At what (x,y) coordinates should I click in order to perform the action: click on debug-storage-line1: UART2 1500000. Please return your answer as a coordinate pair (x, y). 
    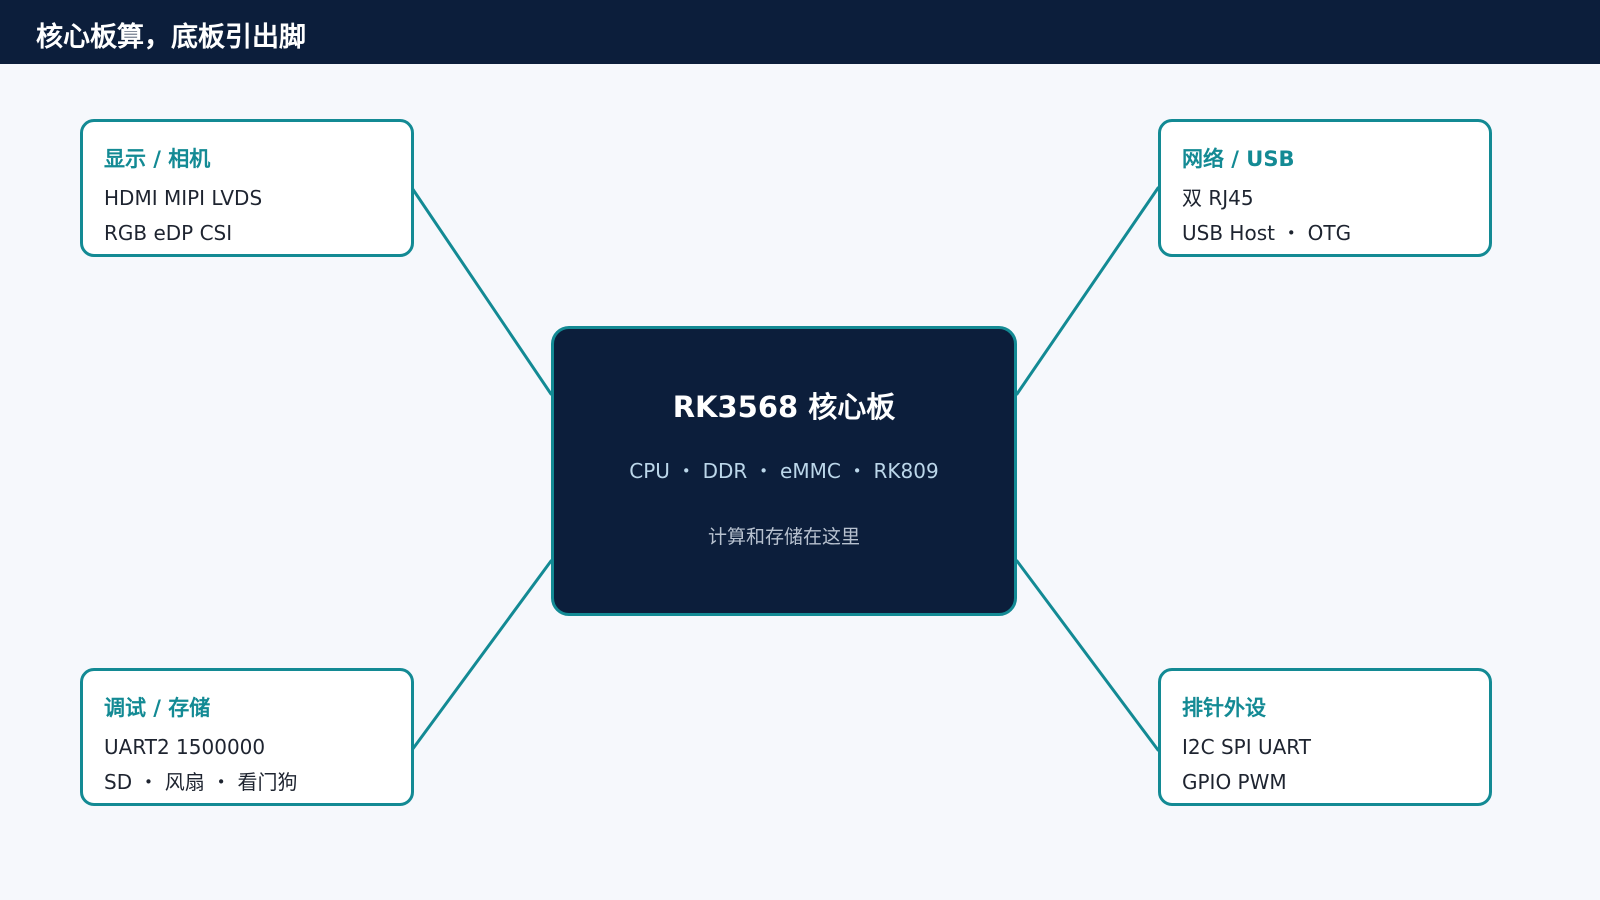
    Looking at the image, I should click on (185, 747).